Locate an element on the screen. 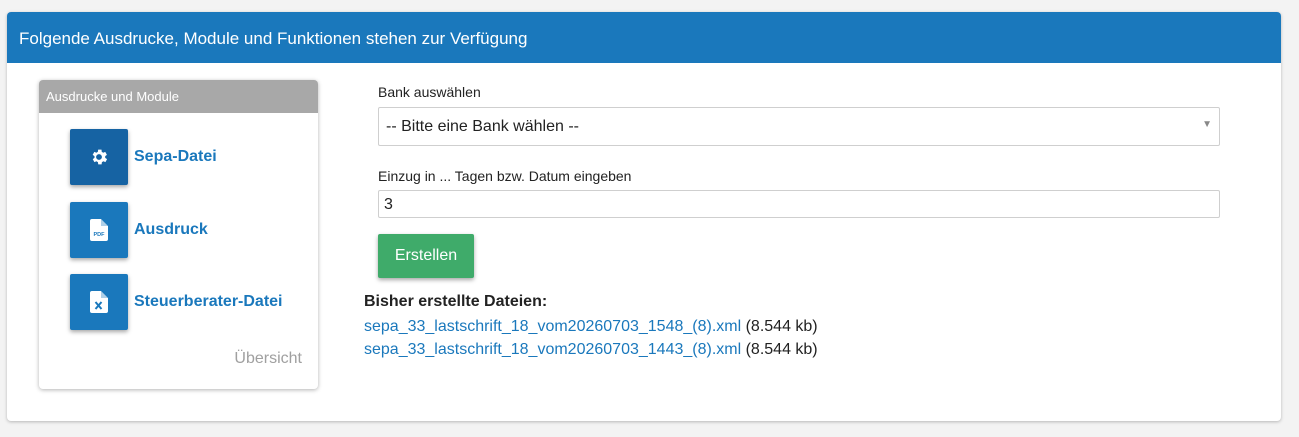  bank-select-value: -- Bitte eine Bank wählen -- is located at coordinates (482, 126).